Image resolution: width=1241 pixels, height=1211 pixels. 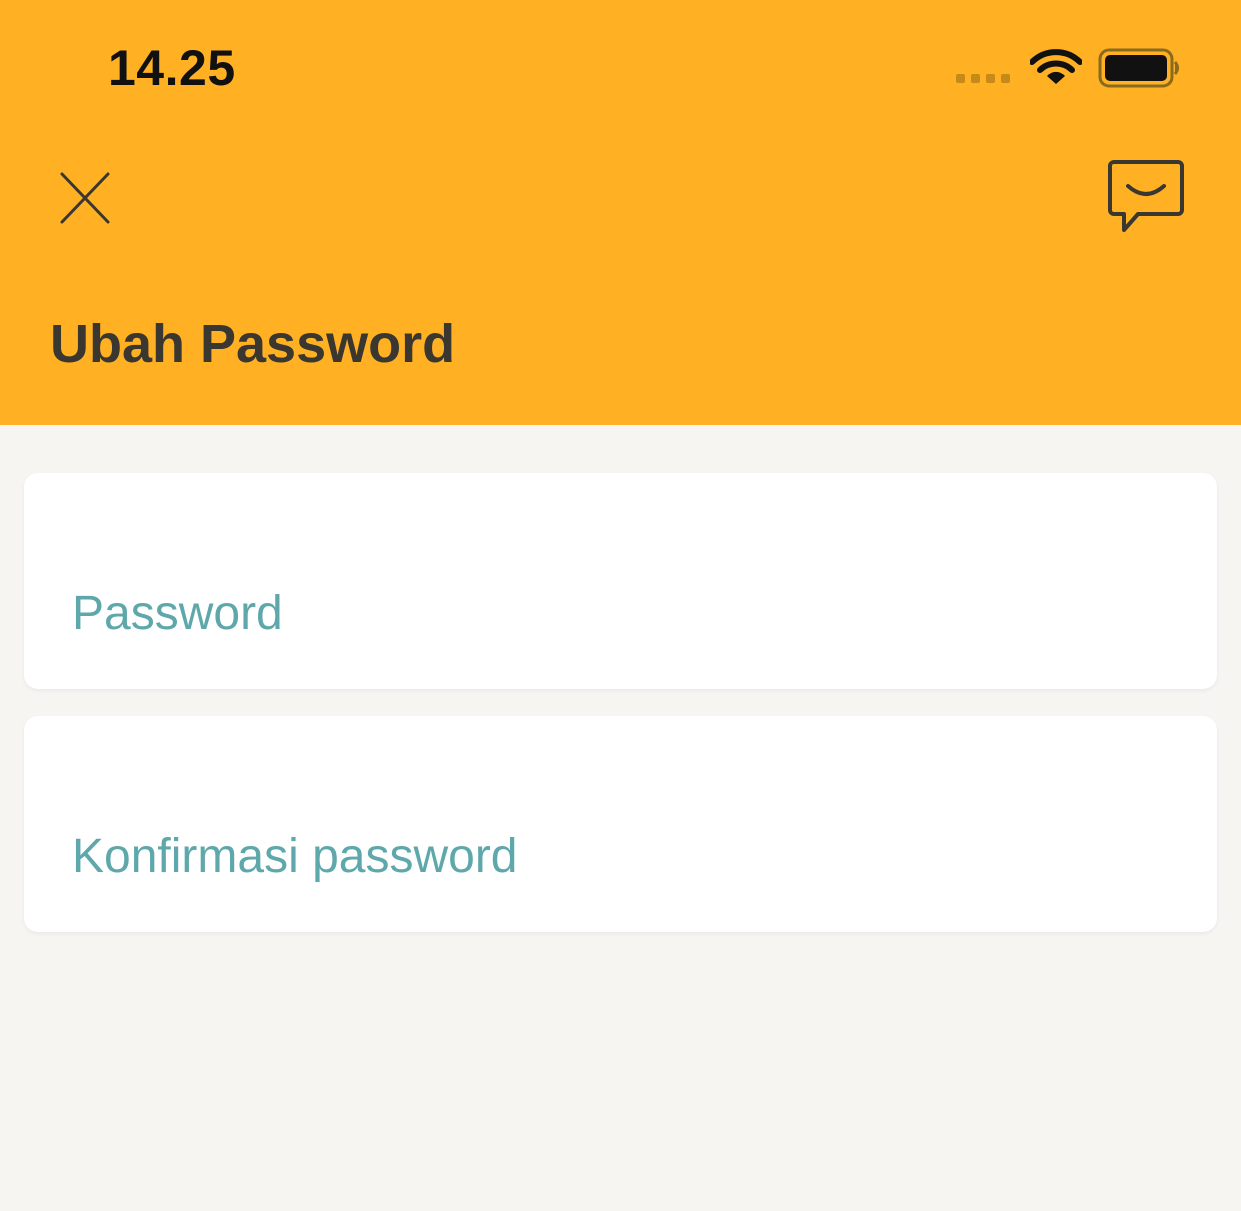 I want to click on close-icon, so click(x=85, y=198).